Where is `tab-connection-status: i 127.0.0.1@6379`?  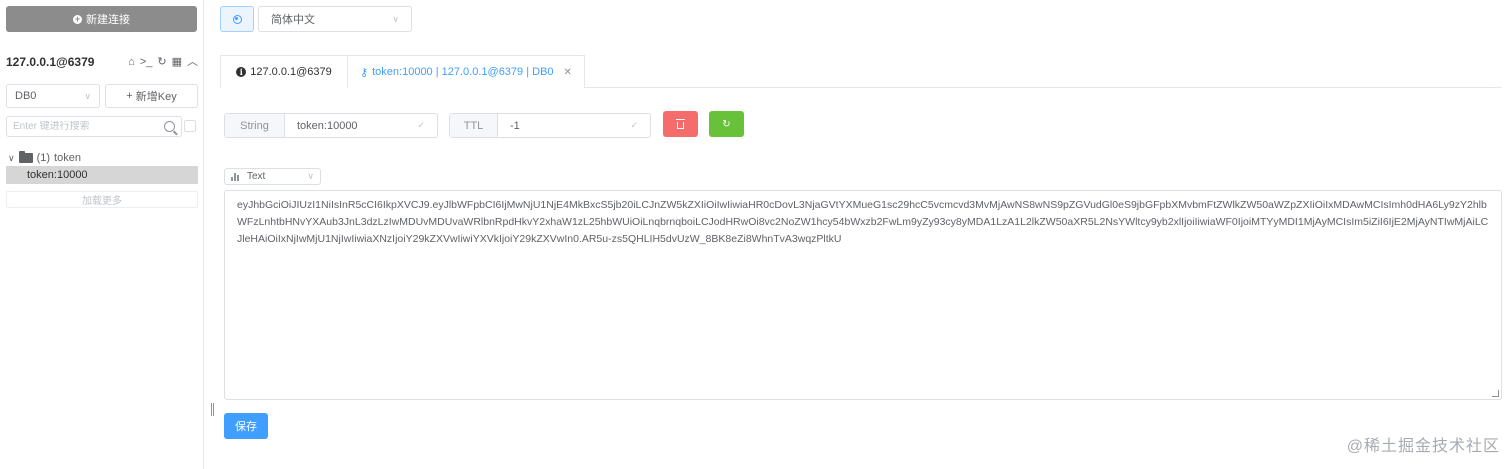 tab-connection-status: i 127.0.0.1@6379 is located at coordinates (284, 71).